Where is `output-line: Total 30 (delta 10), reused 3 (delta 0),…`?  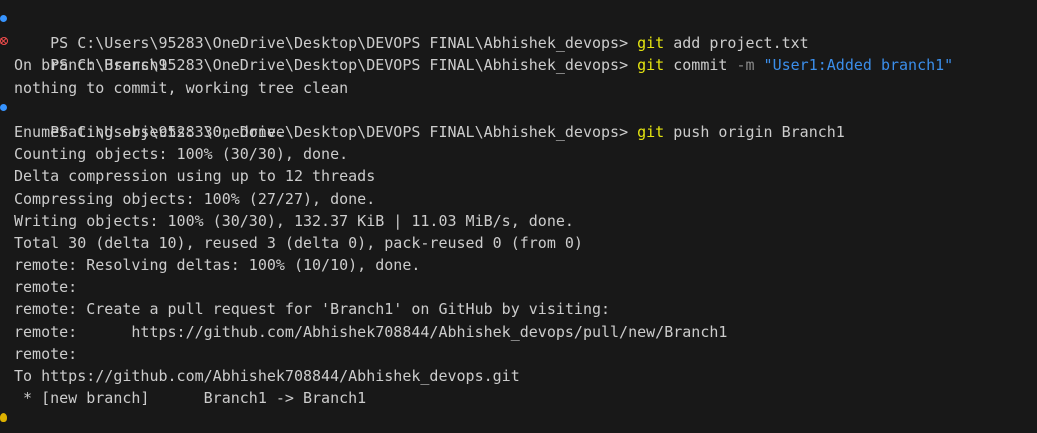
output-line: Total 30 (delta 10), reused 3 (delta 0),… is located at coordinates (298, 242).